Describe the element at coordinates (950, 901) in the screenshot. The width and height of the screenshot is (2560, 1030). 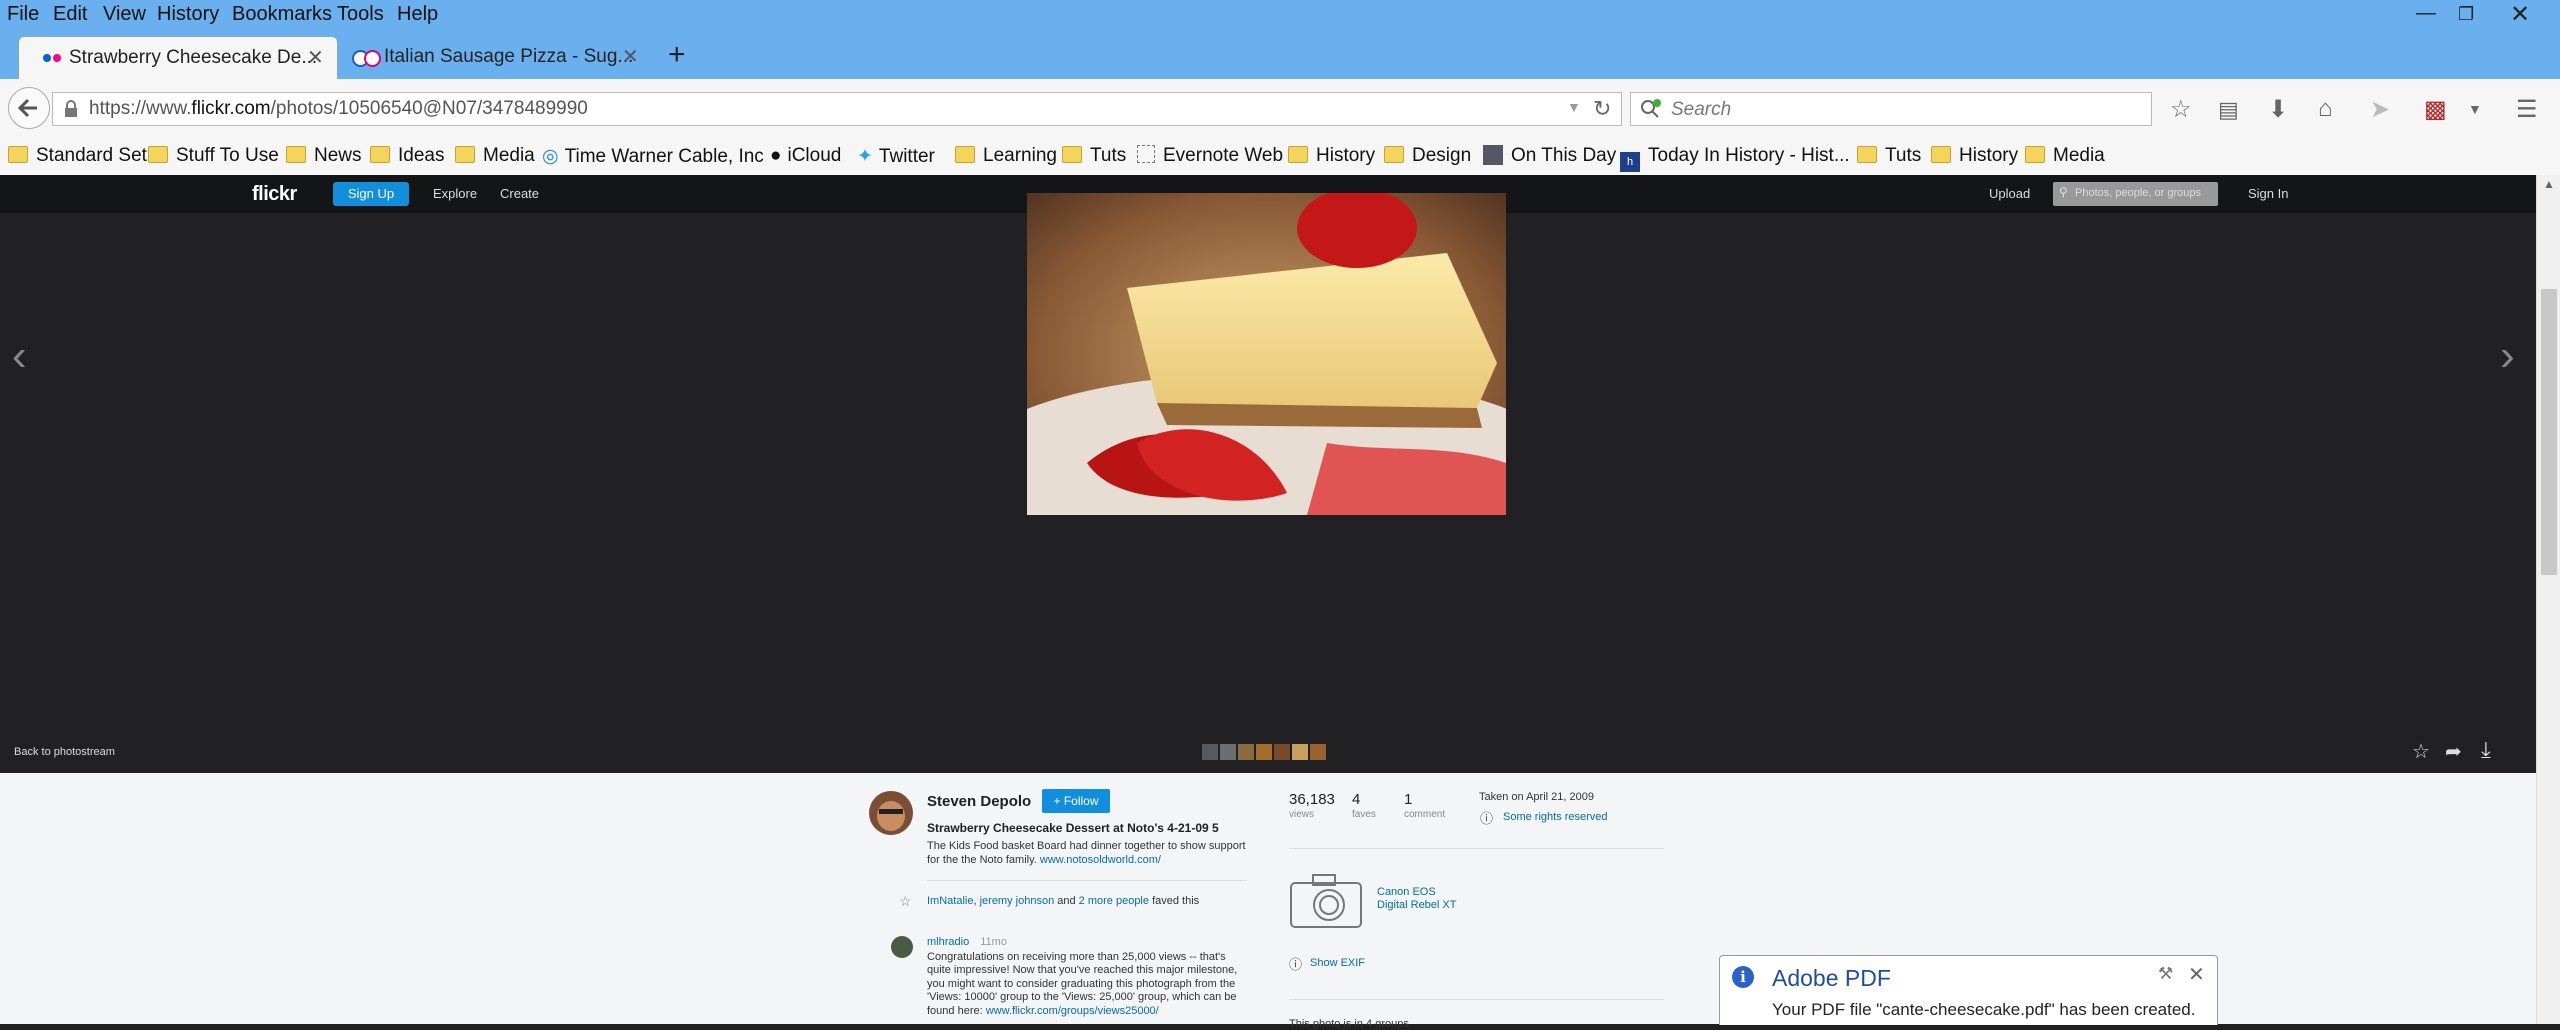
I see `faver-link: ImNatalie` at that location.